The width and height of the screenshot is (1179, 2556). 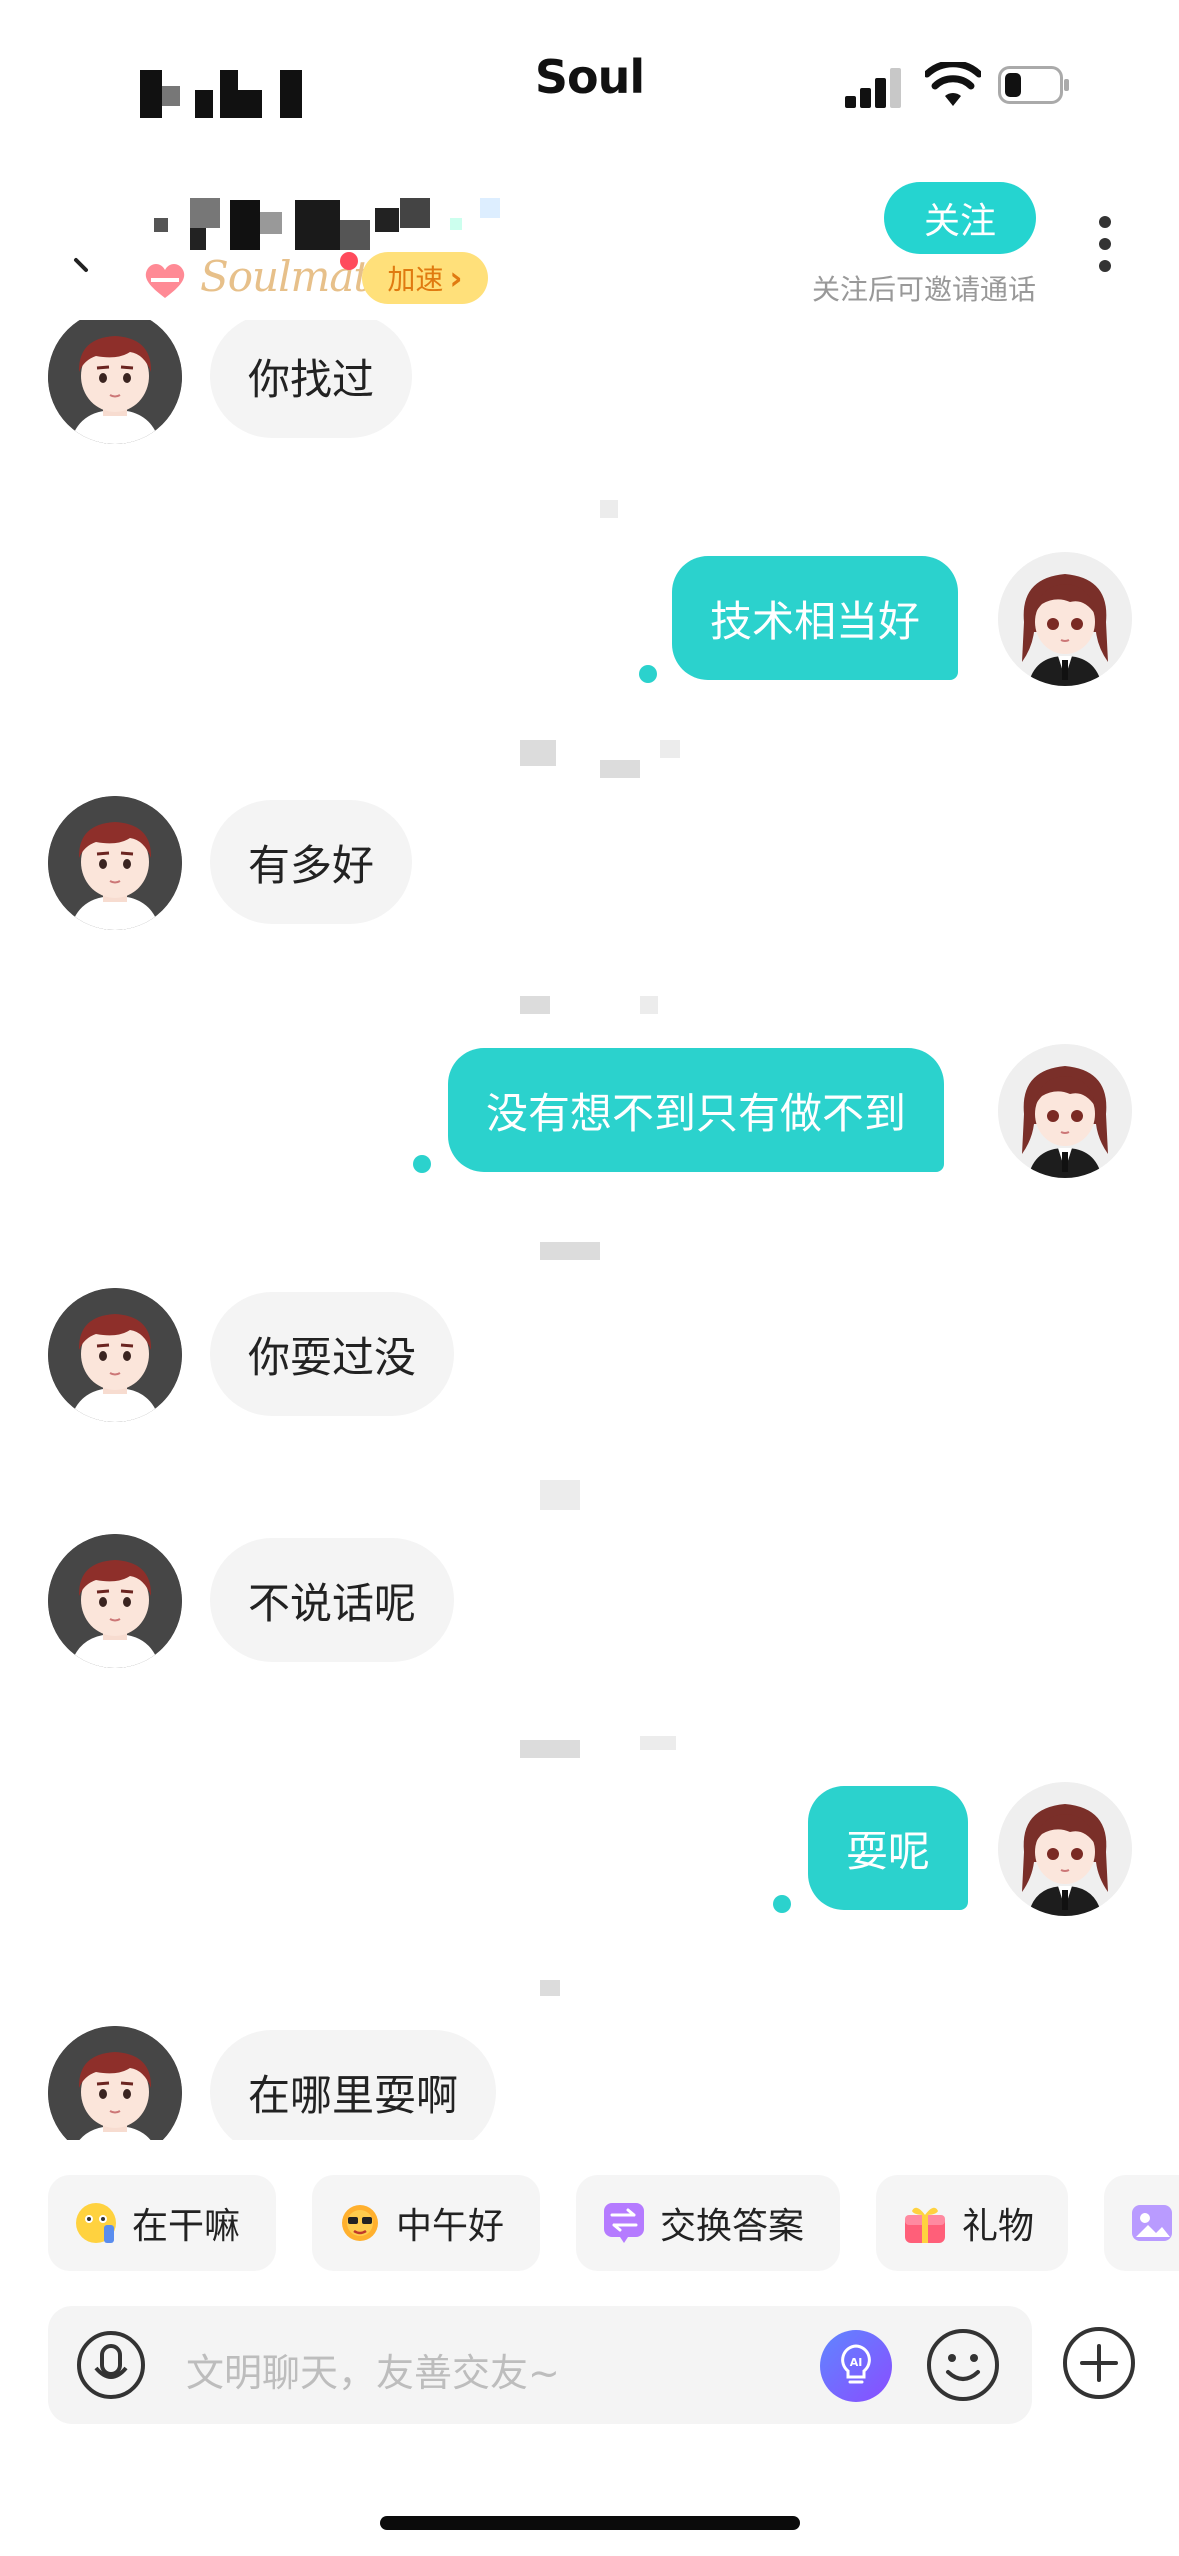 What do you see at coordinates (589, 80) in the screenshot?
I see `status-bar: Soul` at bounding box center [589, 80].